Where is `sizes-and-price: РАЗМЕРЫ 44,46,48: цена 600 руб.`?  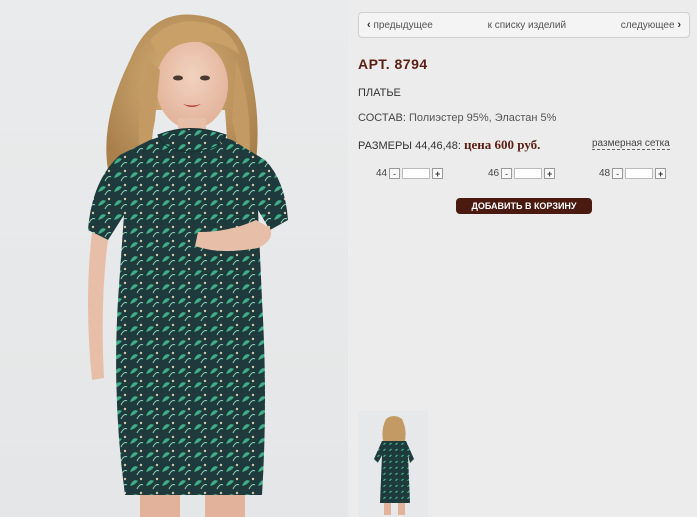 sizes-and-price: РАЗМЕРЫ 44,46,48: цена 600 руб. is located at coordinates (449, 145).